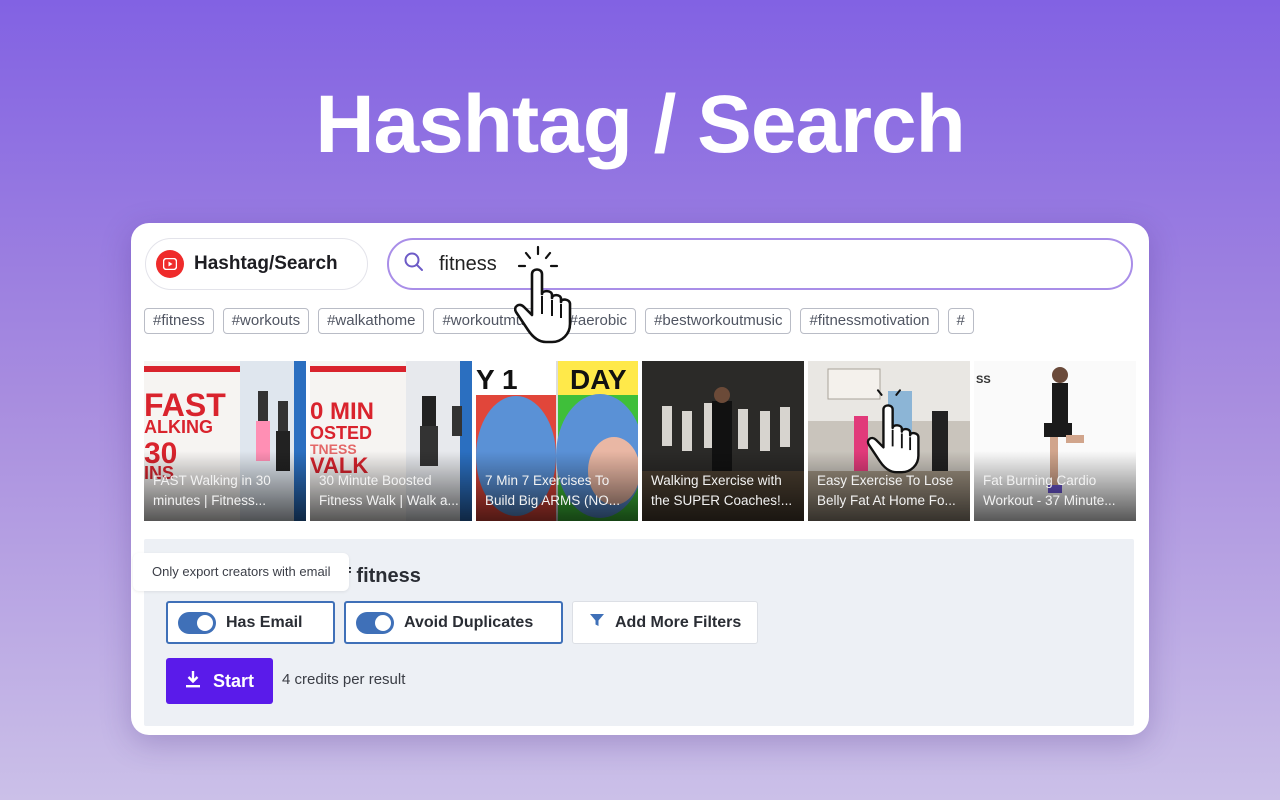 Image resolution: width=1280 pixels, height=800 pixels. I want to click on search-bar, so click(760, 264).